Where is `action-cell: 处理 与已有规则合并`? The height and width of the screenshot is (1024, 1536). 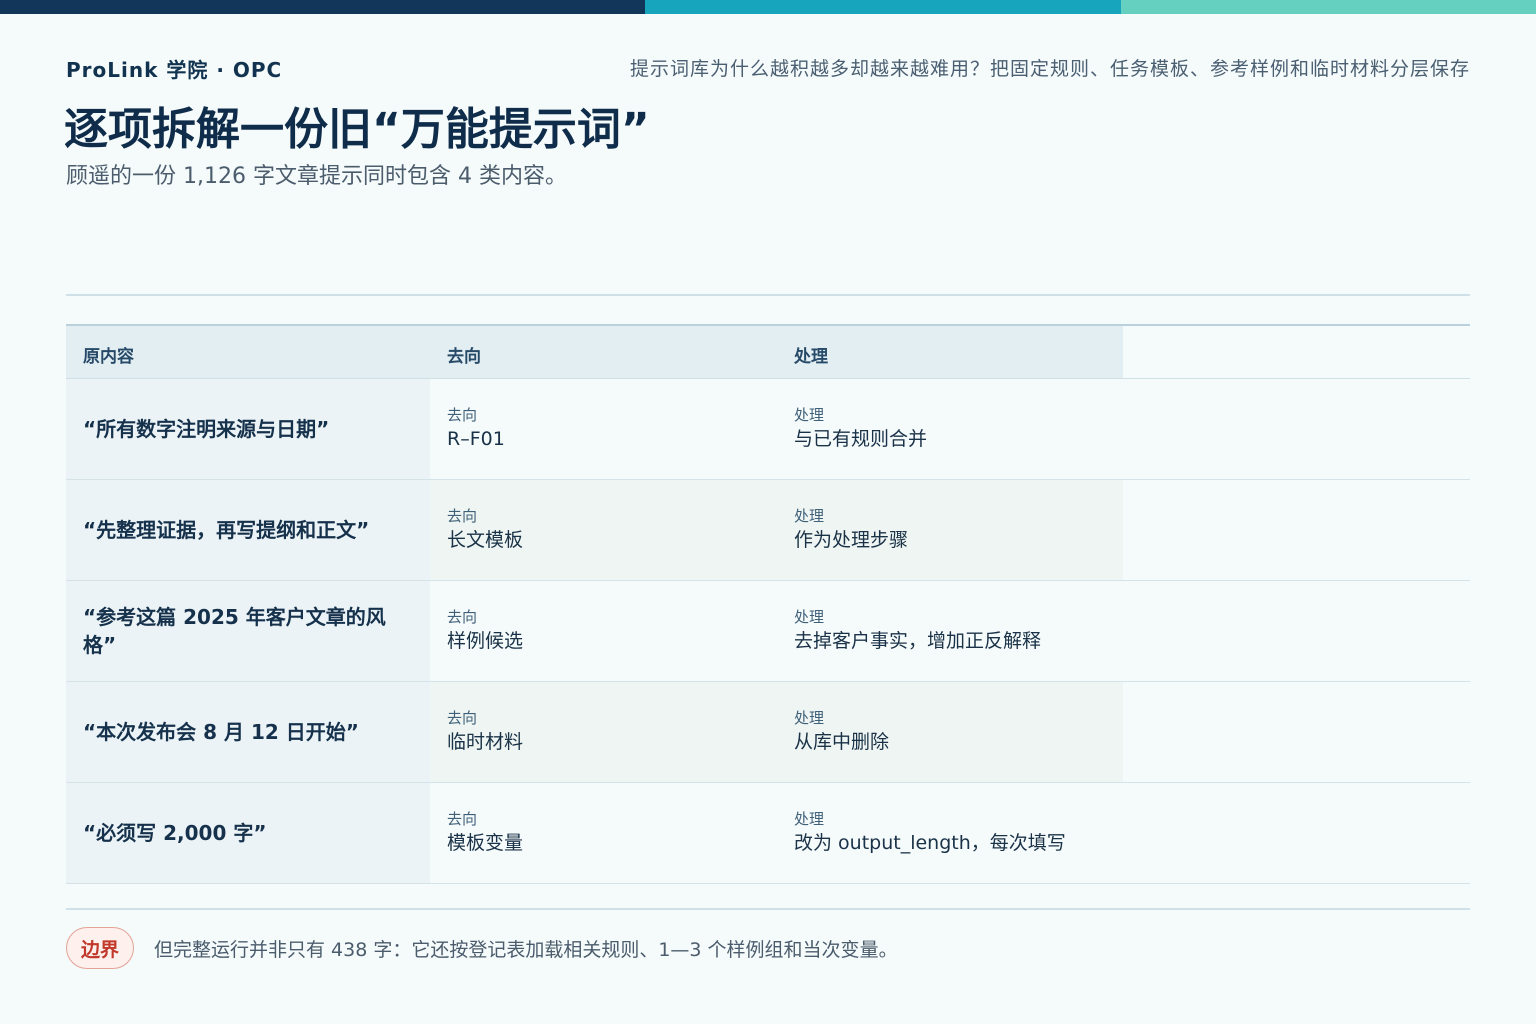 action-cell: 处理 与已有规则合并 is located at coordinates (860, 429).